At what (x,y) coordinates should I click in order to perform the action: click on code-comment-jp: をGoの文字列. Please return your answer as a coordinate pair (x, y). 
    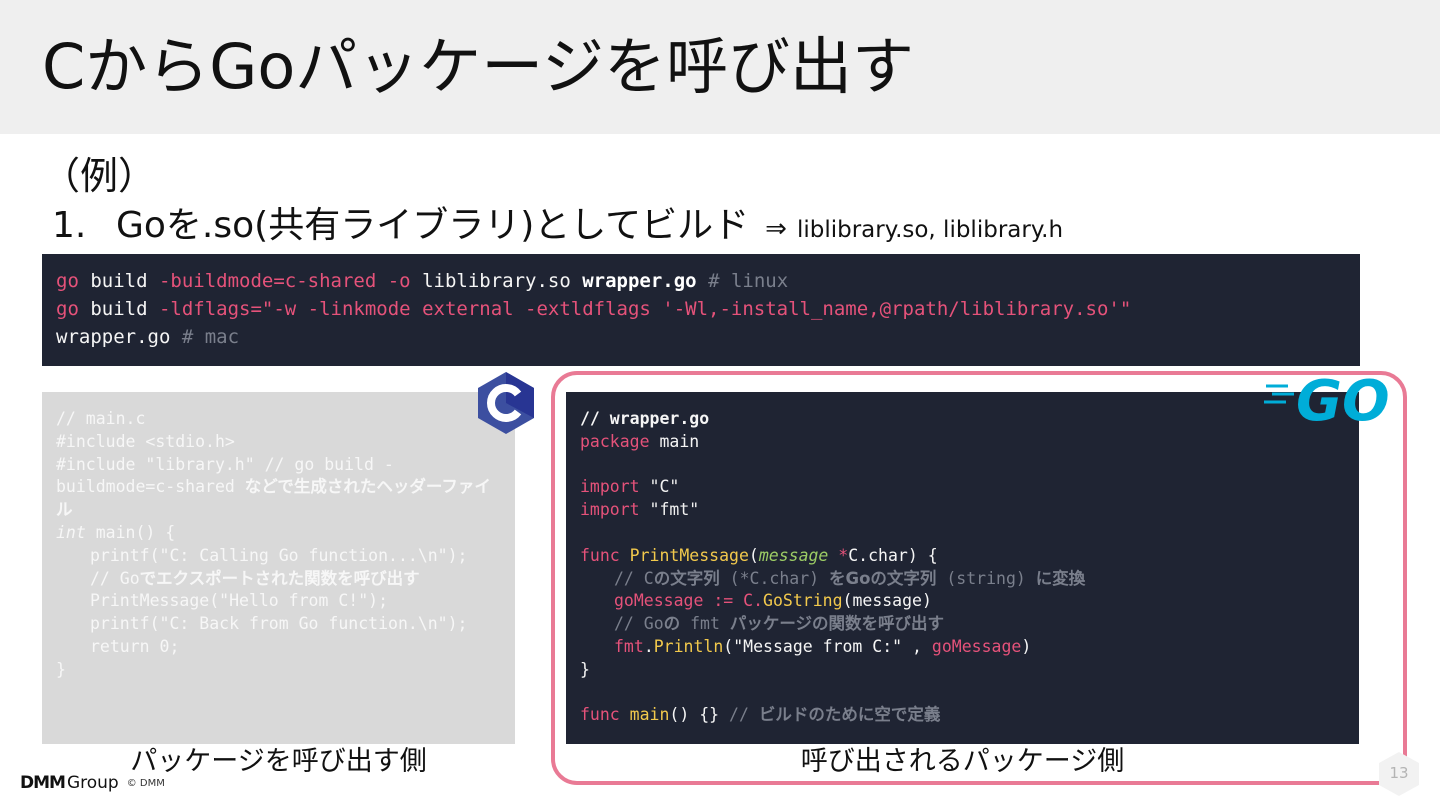
    Looking at the image, I should click on (883, 578).